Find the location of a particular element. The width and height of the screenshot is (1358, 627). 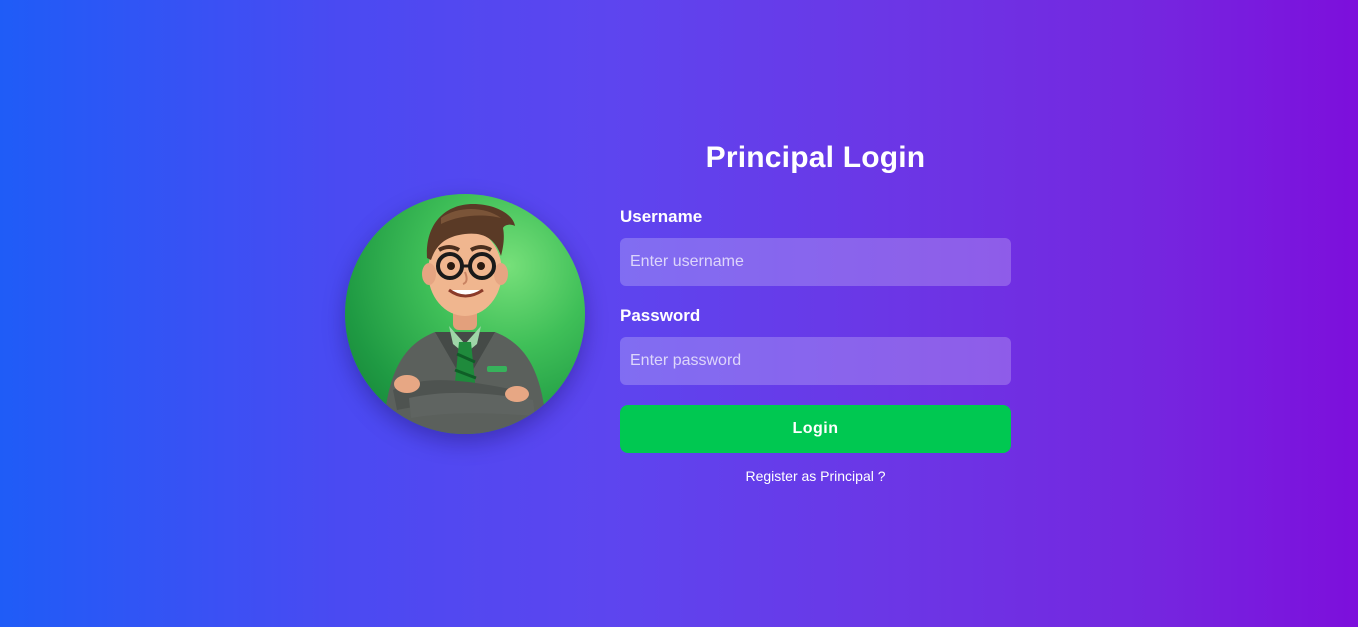

register-principal-link: Register as Principal ? is located at coordinates (815, 476).